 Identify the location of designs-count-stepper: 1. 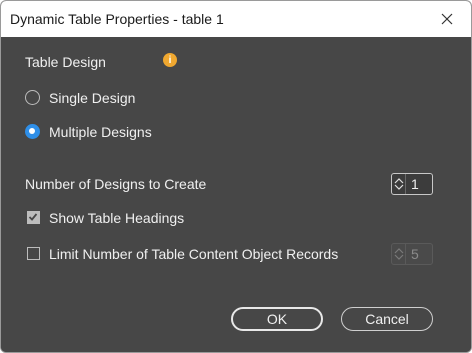
(412, 184).